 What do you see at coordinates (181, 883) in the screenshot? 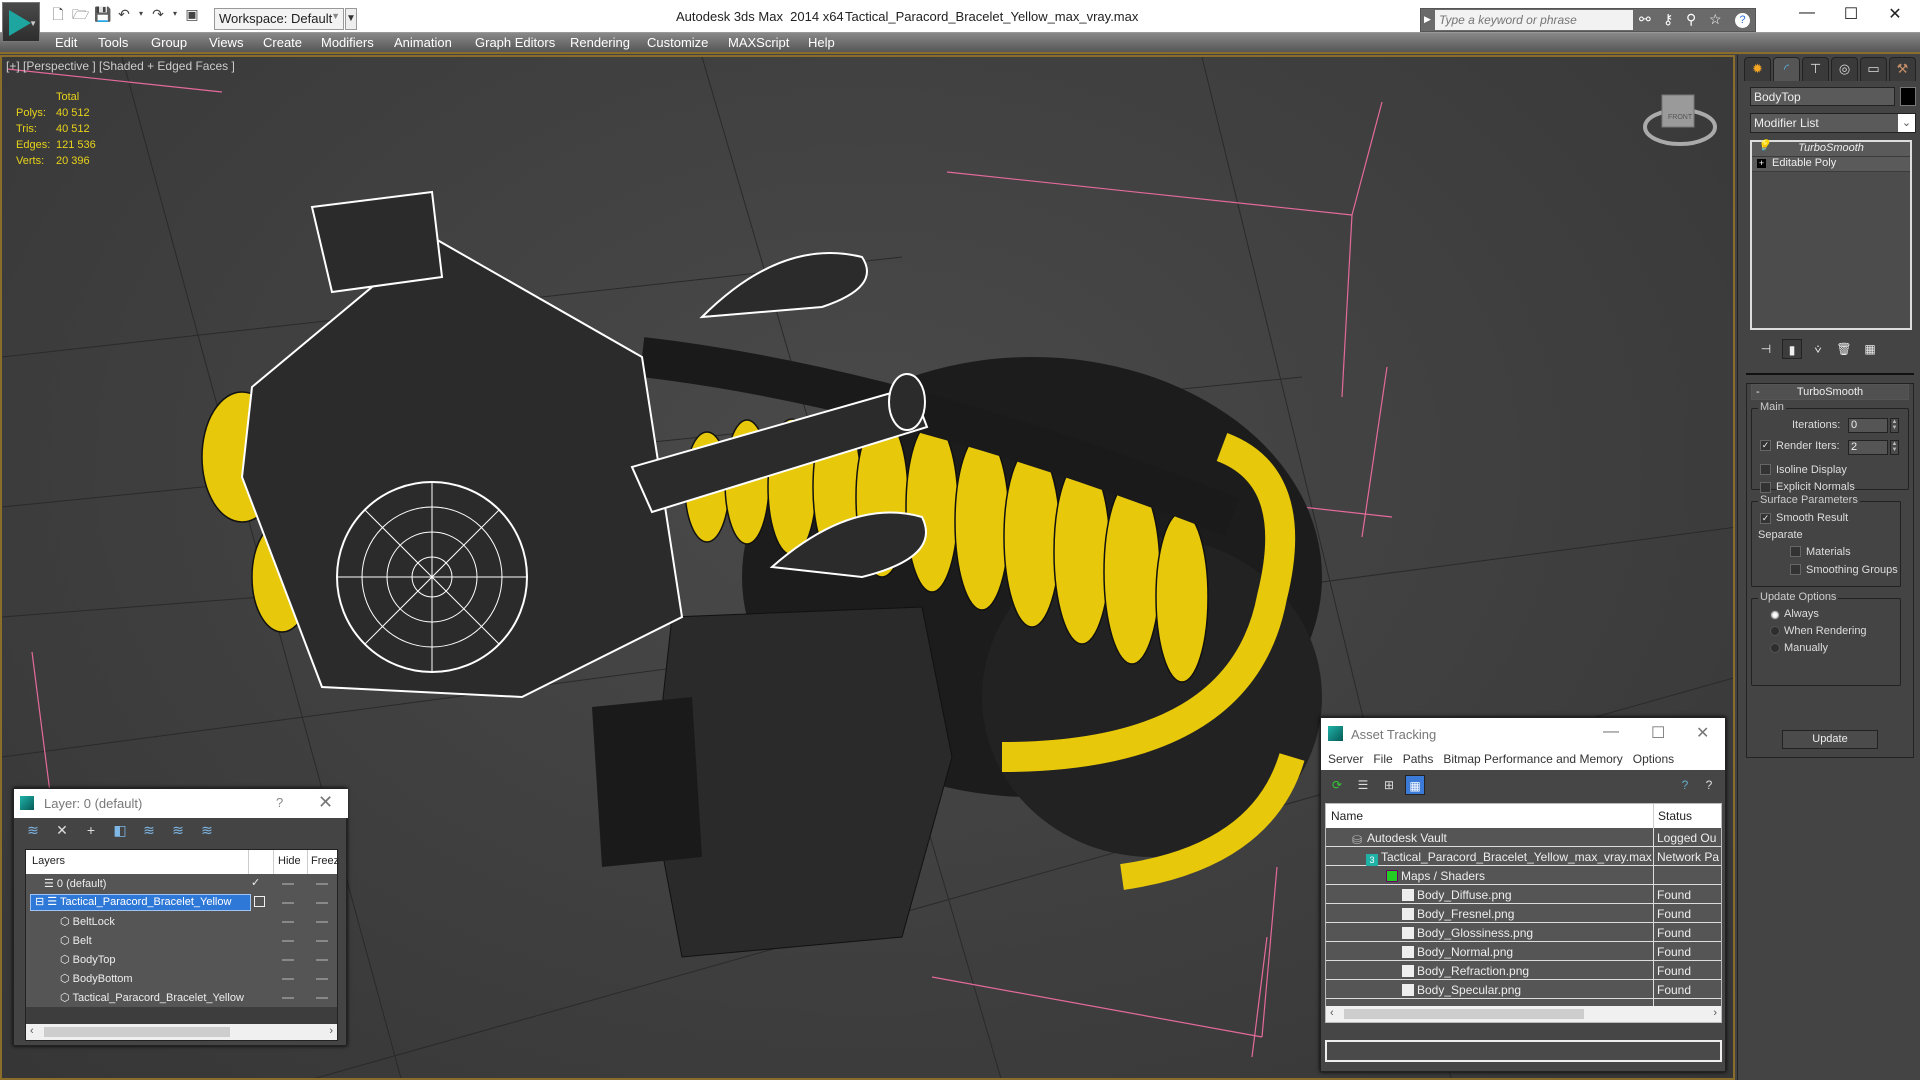
I see `layer-row: ☰ 0 (default) ✓` at bounding box center [181, 883].